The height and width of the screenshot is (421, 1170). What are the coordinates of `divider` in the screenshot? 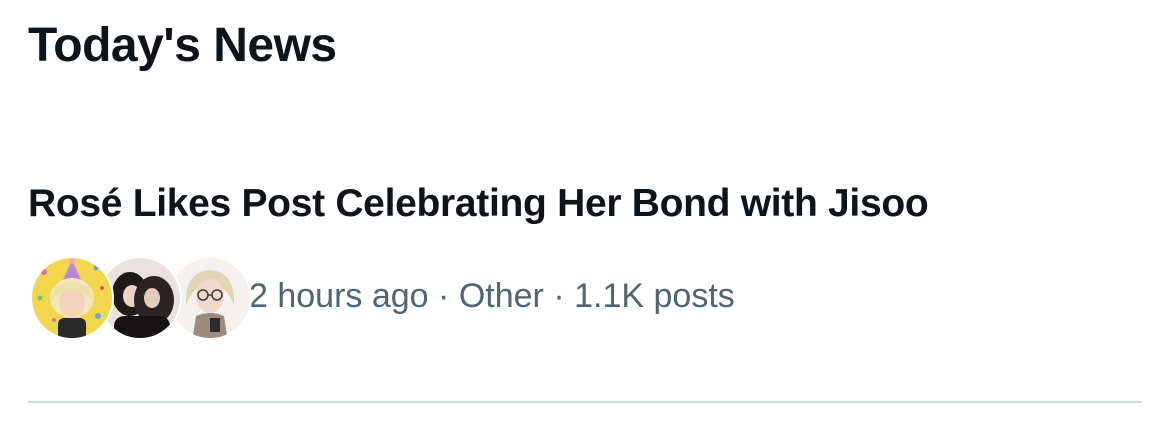 It's located at (585, 402).